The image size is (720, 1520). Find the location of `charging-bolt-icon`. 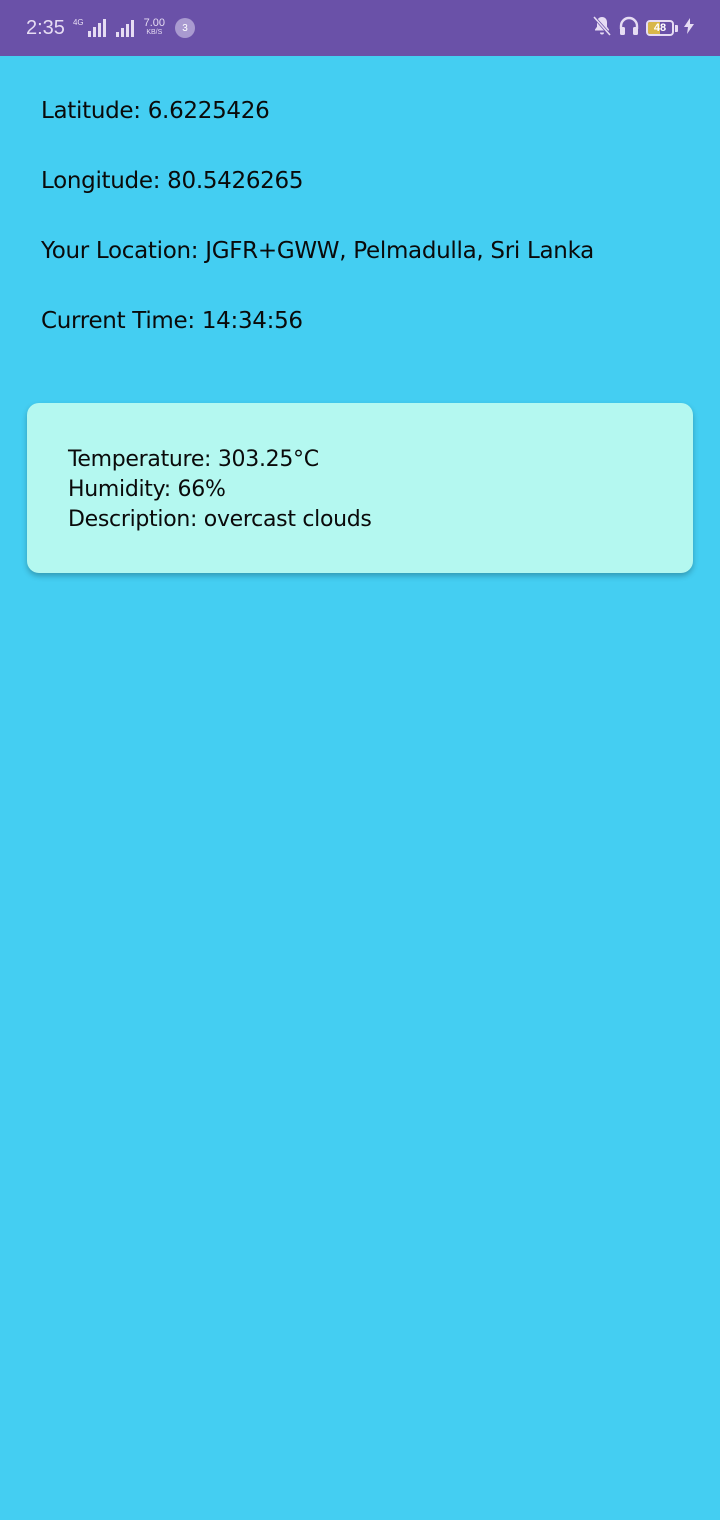

charging-bolt-icon is located at coordinates (689, 28).